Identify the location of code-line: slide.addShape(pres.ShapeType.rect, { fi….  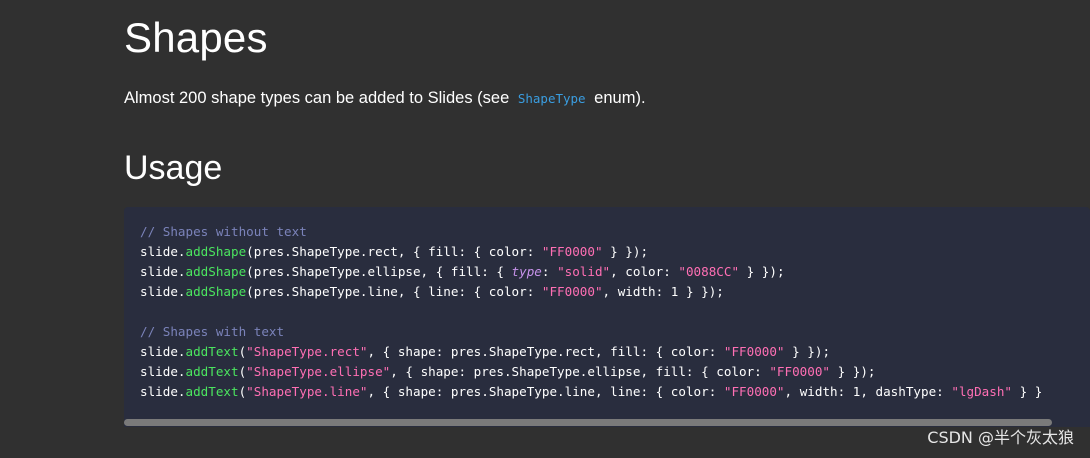
(591, 252).